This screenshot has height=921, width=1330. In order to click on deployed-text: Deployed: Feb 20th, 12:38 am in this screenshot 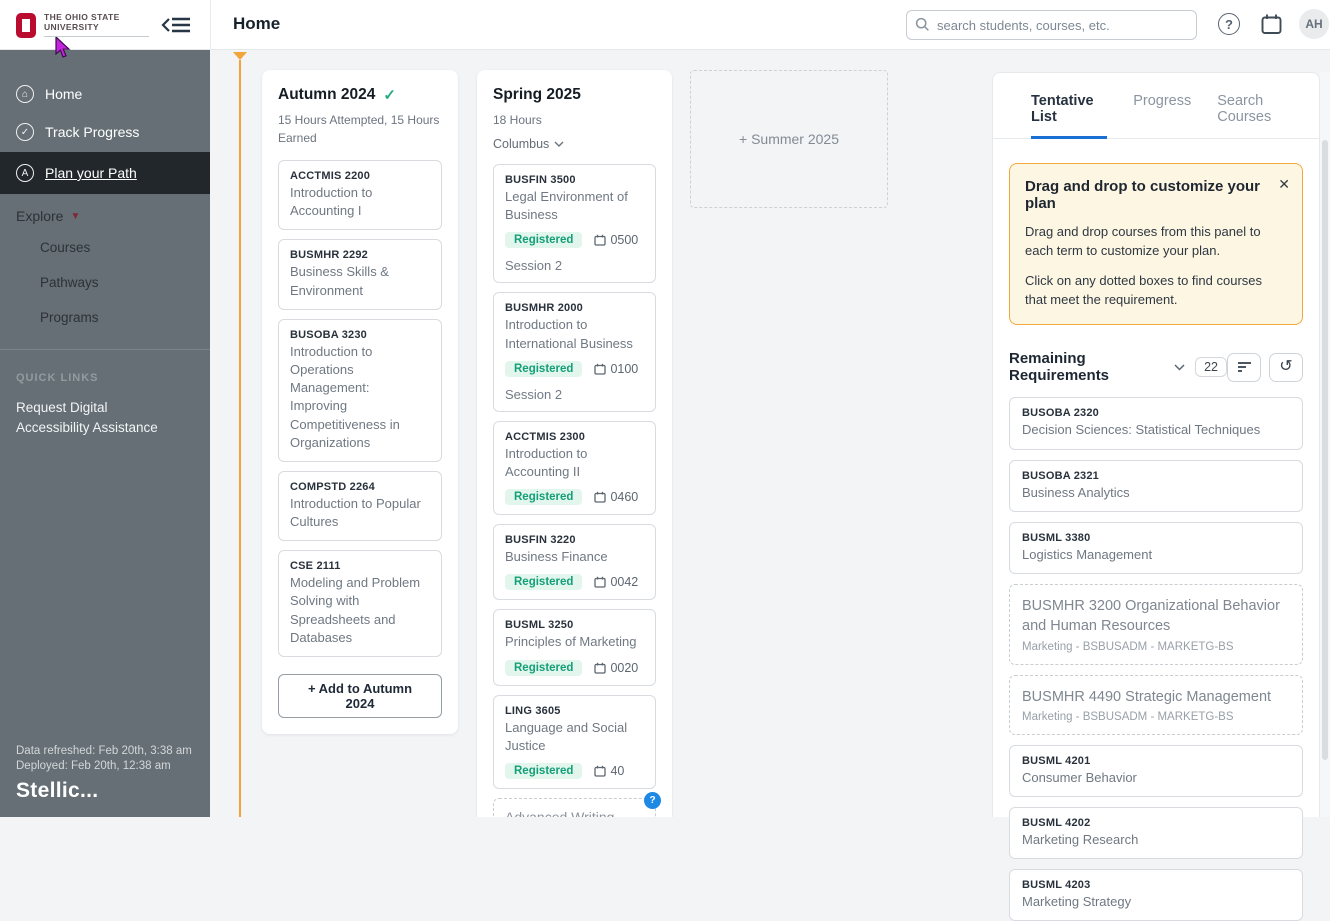, I will do `click(93, 766)`.